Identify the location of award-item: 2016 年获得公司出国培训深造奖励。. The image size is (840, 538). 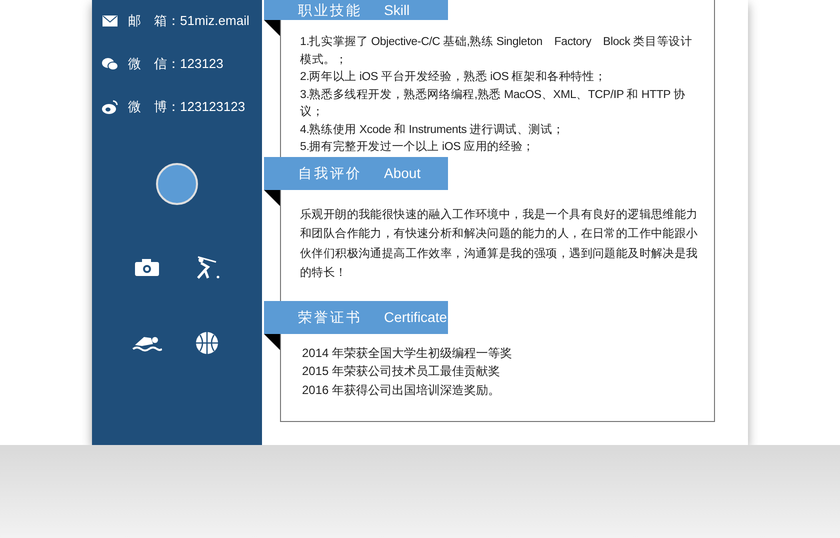
(402, 390).